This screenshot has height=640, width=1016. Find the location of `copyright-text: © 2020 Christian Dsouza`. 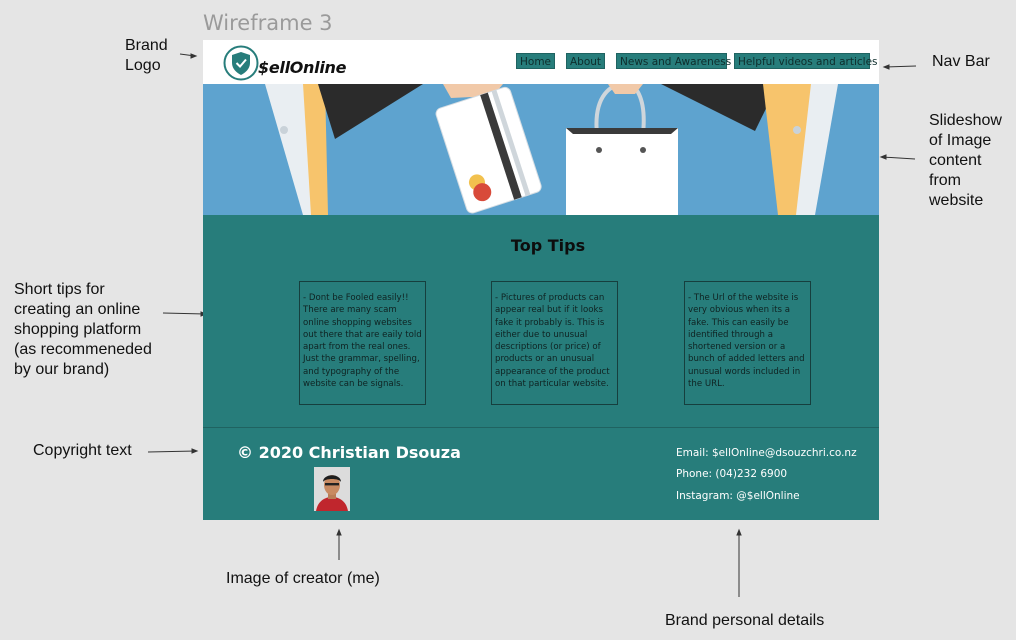

copyright-text: © 2020 Christian Dsouza is located at coordinates (349, 452).